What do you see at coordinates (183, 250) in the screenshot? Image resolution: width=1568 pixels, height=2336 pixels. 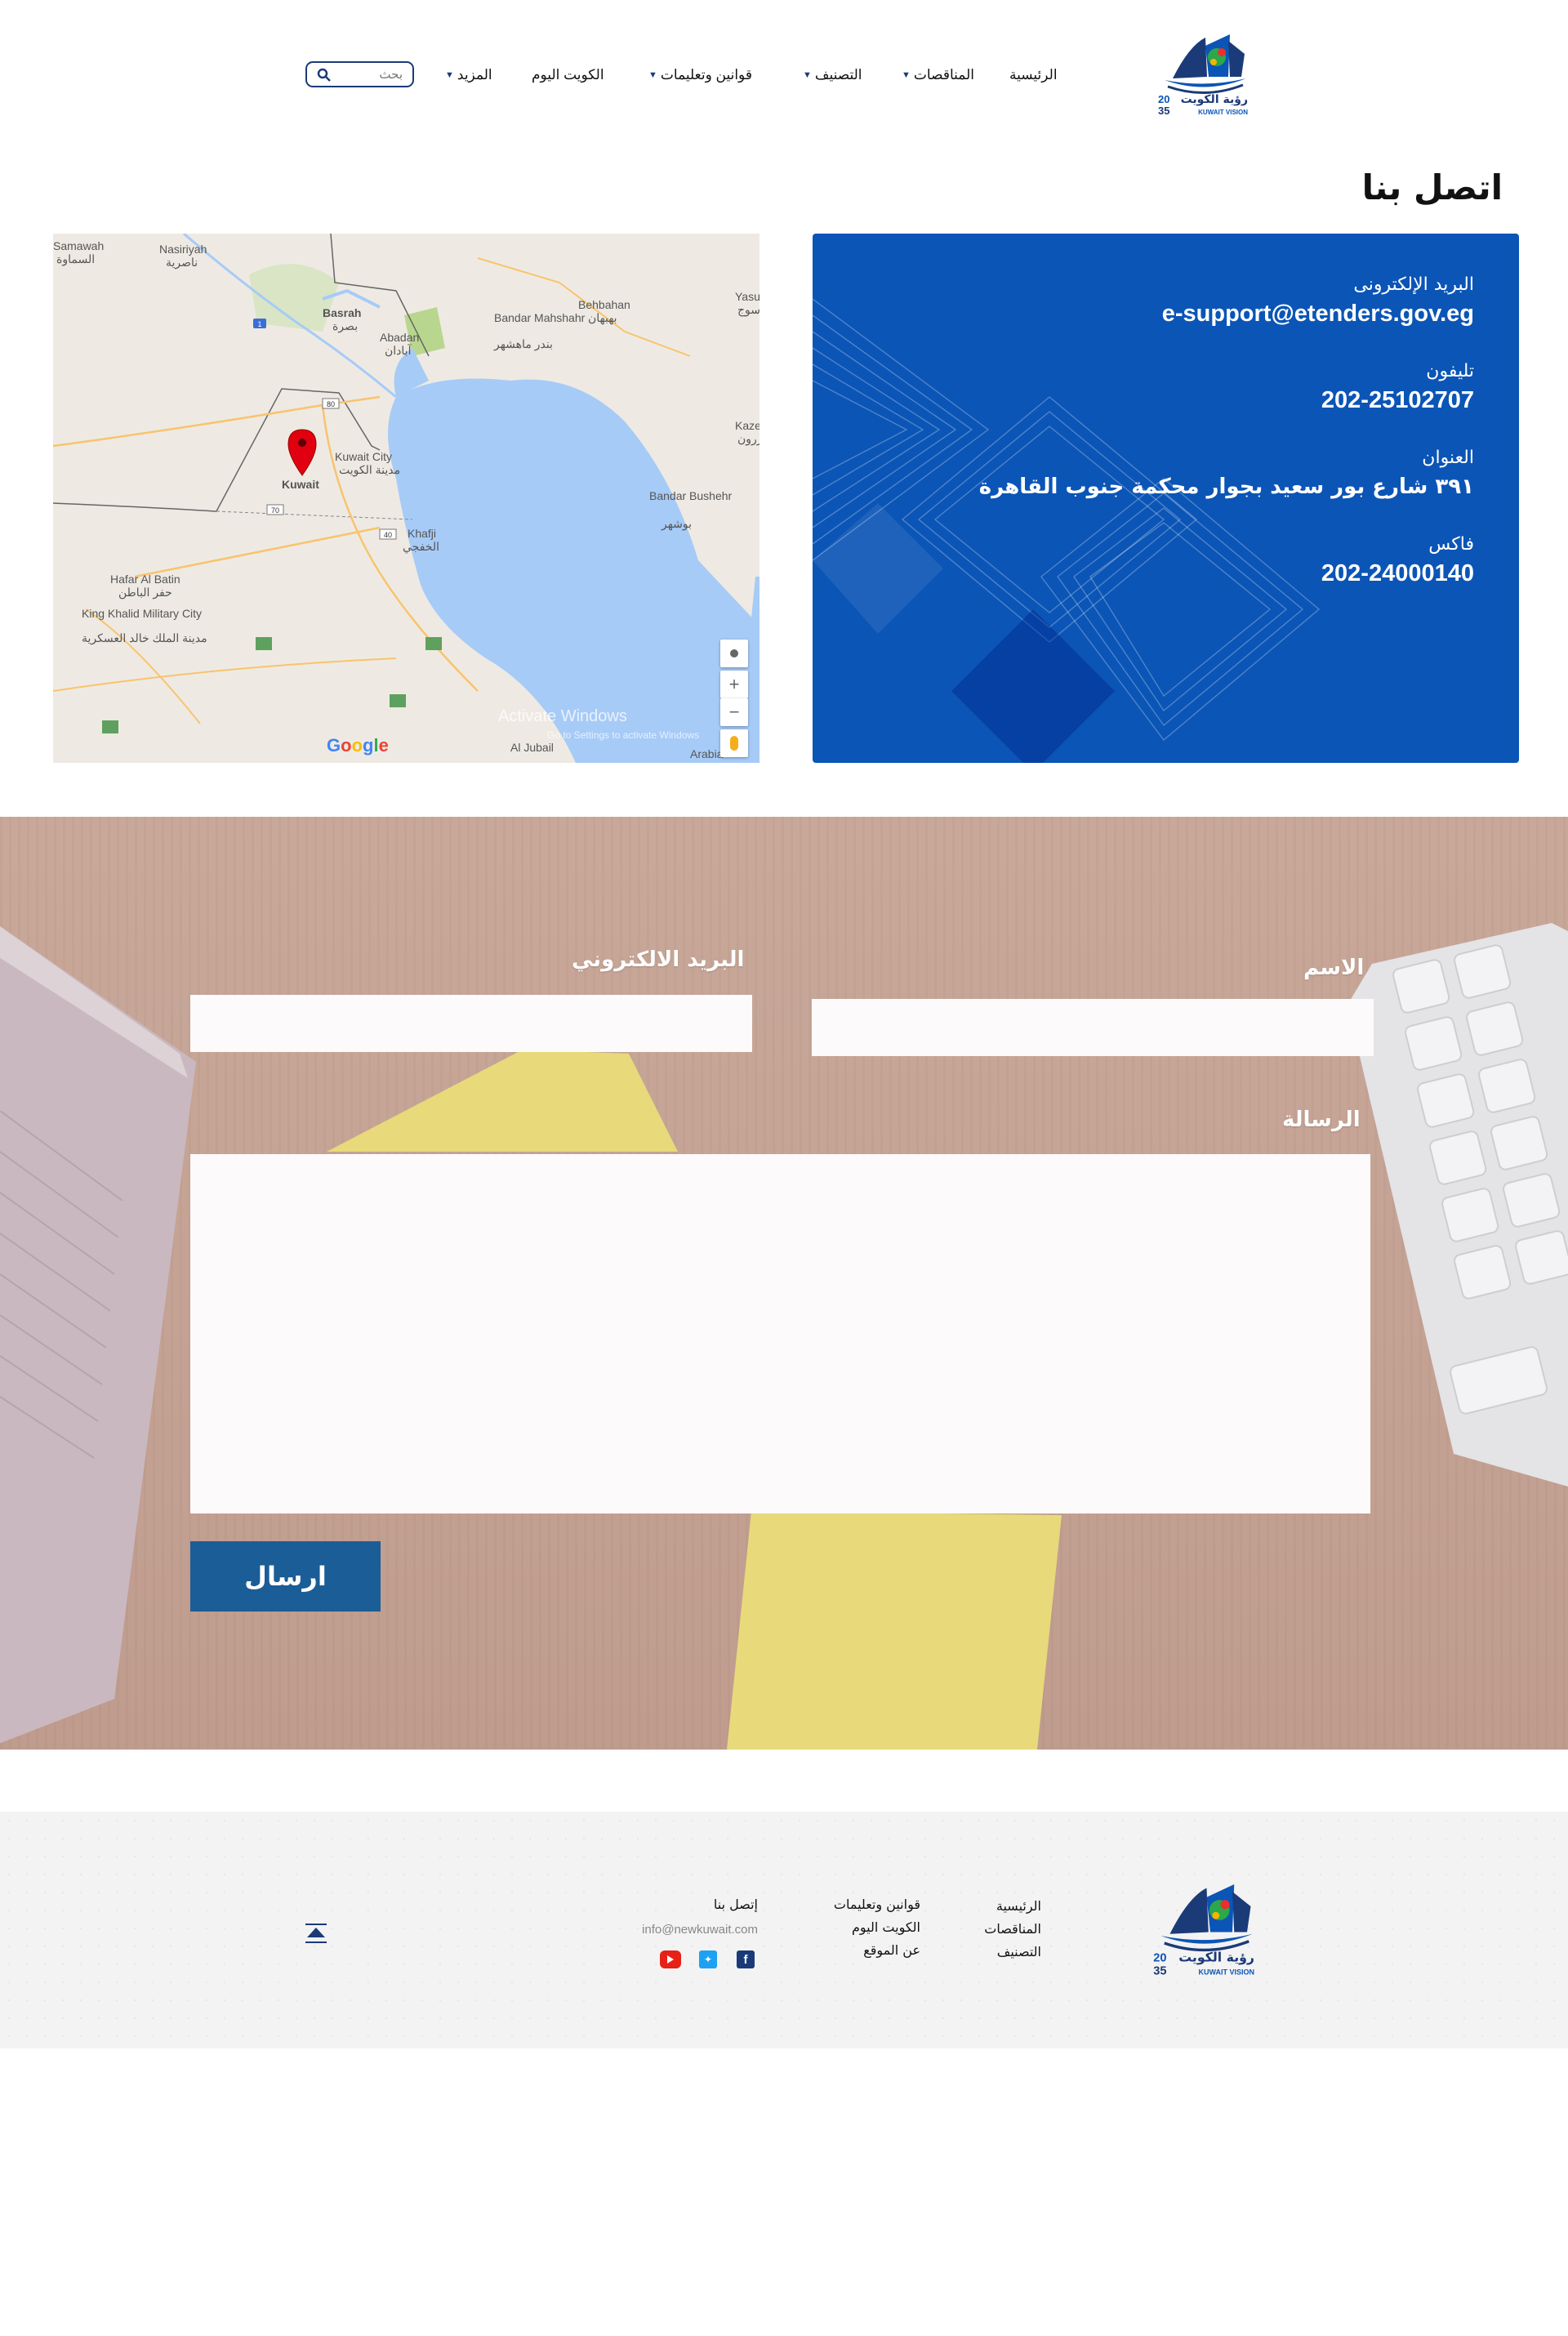 I see `svg-text: Nasiriyah` at bounding box center [183, 250].